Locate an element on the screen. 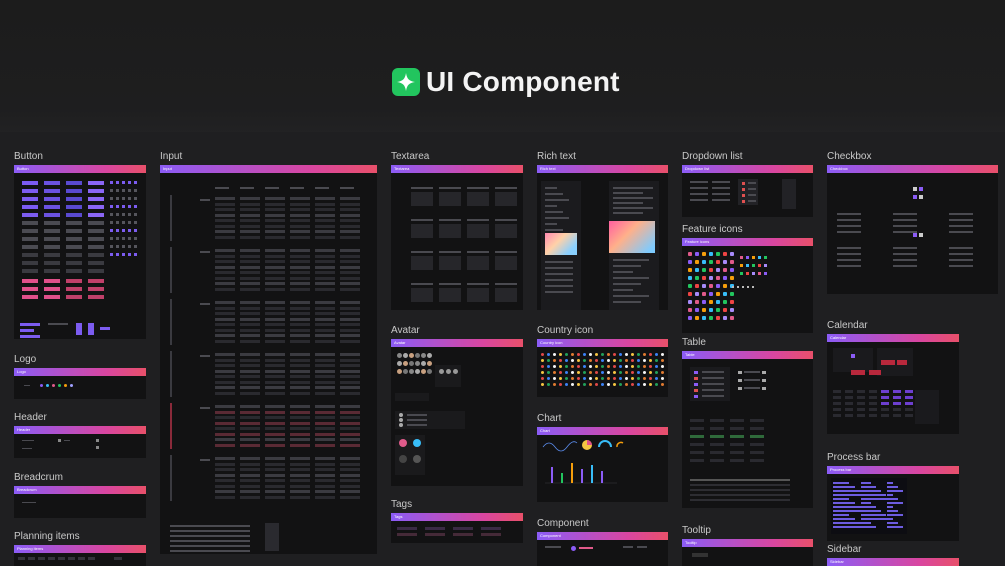 Image resolution: width=1005 pixels, height=566 pixels. frame-process-bar: Process bar Process bar is located at coordinates (893, 496).